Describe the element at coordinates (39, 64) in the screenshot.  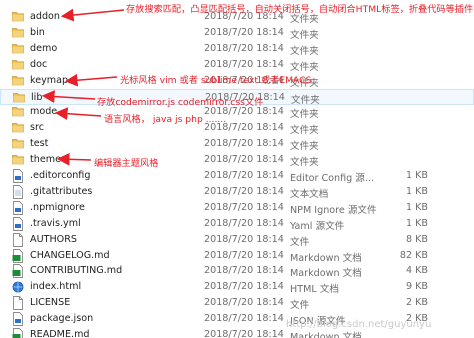
I see `file-name: doc` at that location.